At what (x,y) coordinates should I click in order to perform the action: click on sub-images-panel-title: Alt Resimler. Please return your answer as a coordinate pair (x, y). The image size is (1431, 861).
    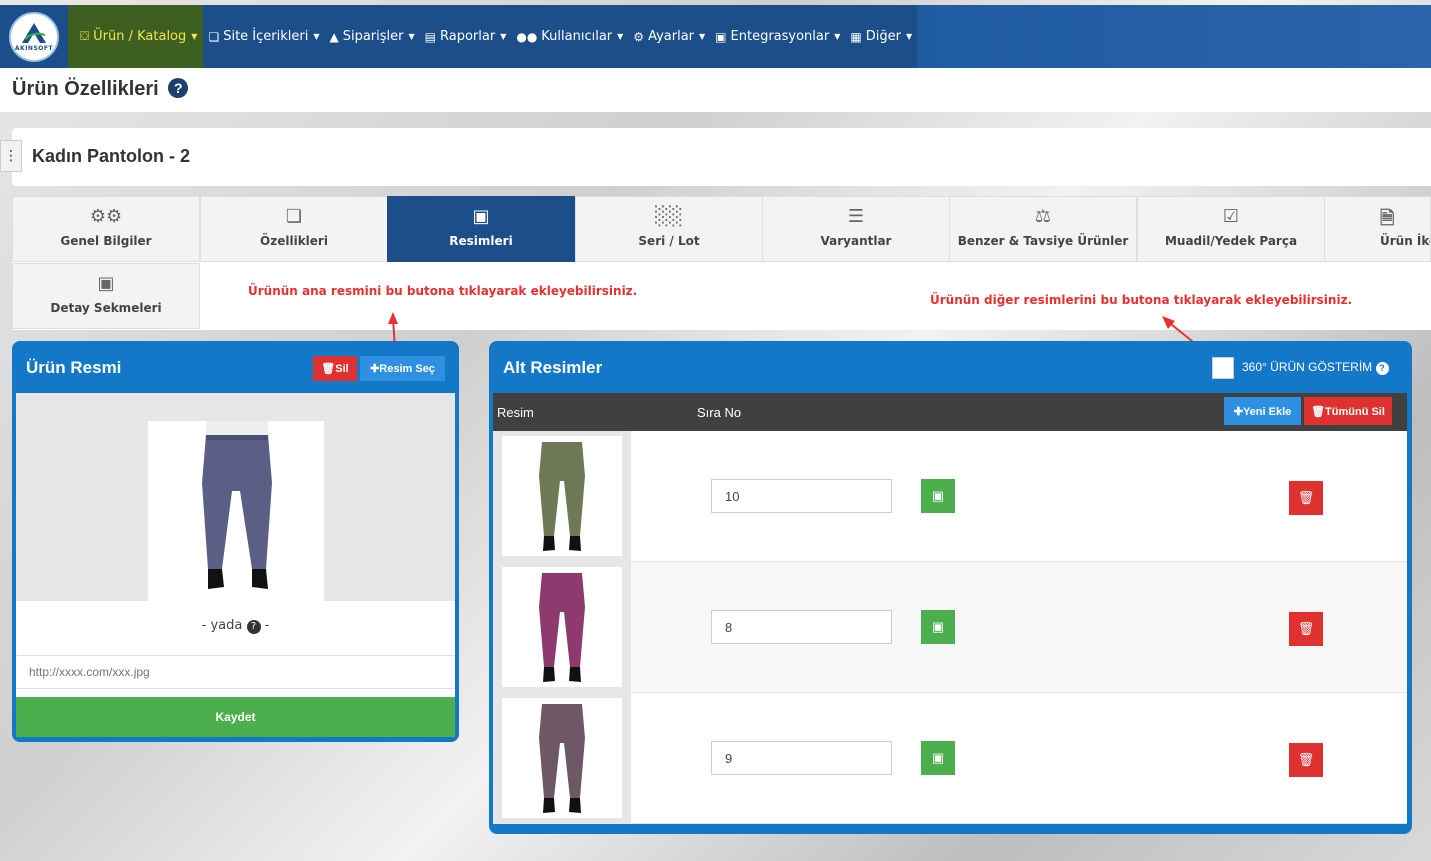
    Looking at the image, I should click on (553, 367).